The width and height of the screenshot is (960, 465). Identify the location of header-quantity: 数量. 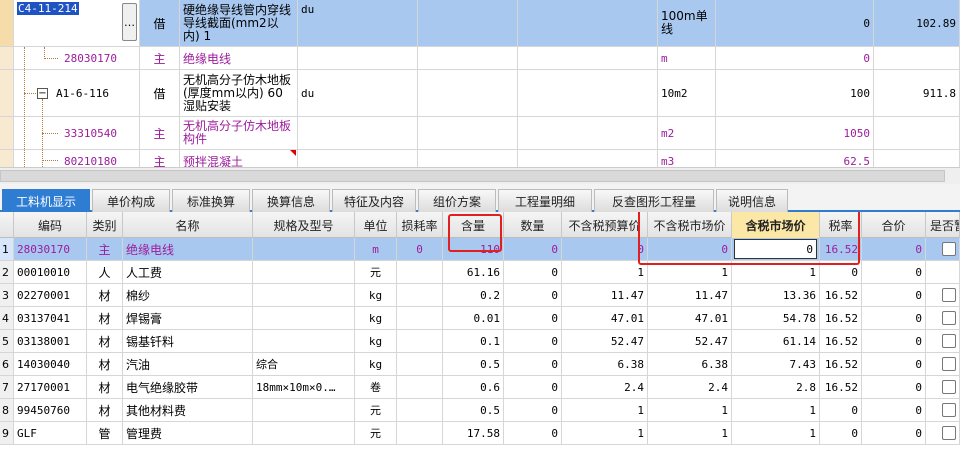
(533, 225).